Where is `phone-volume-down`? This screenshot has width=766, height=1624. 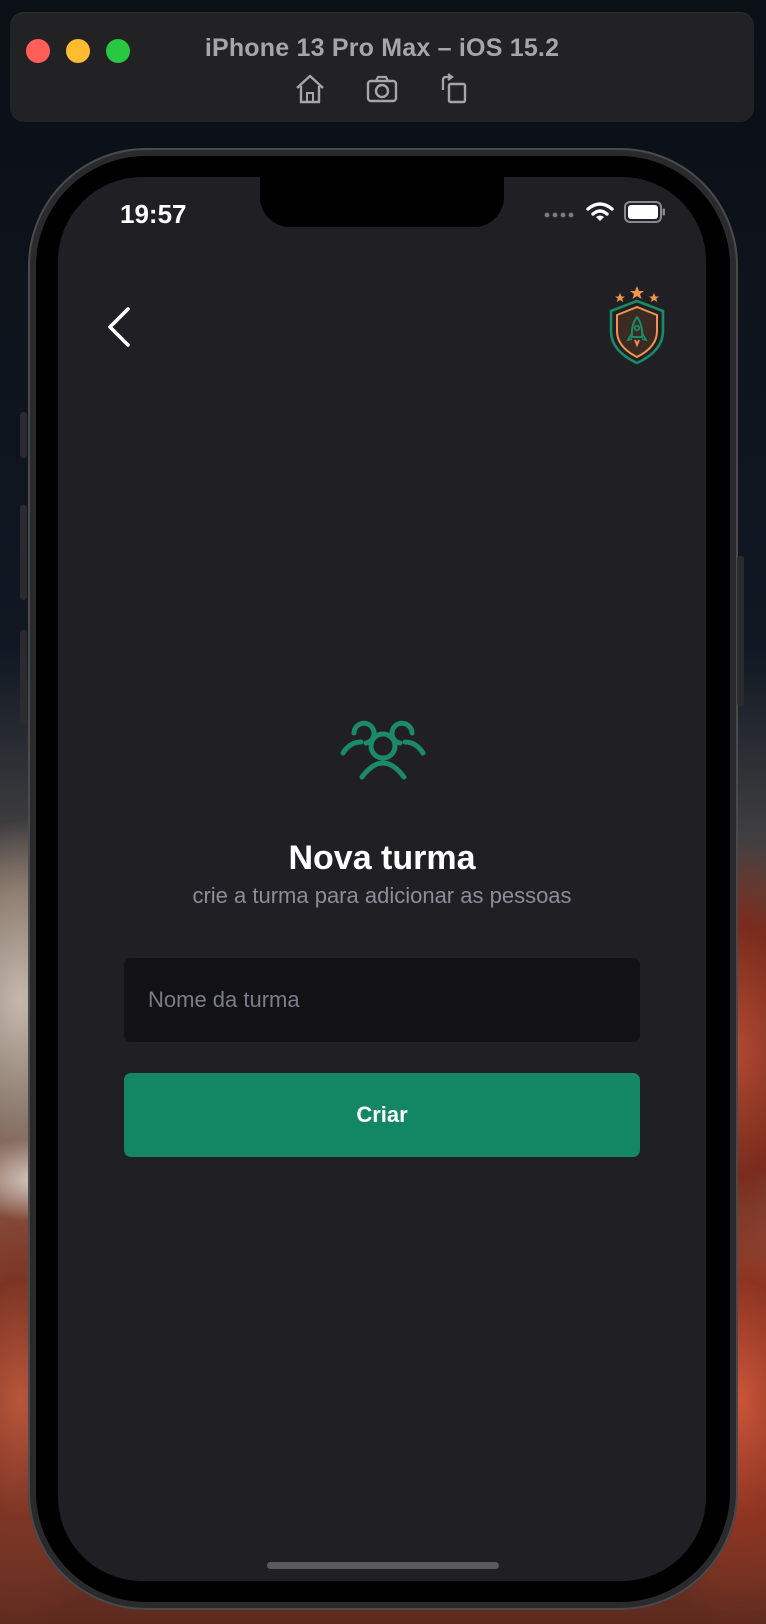
phone-volume-down is located at coordinates (23, 677).